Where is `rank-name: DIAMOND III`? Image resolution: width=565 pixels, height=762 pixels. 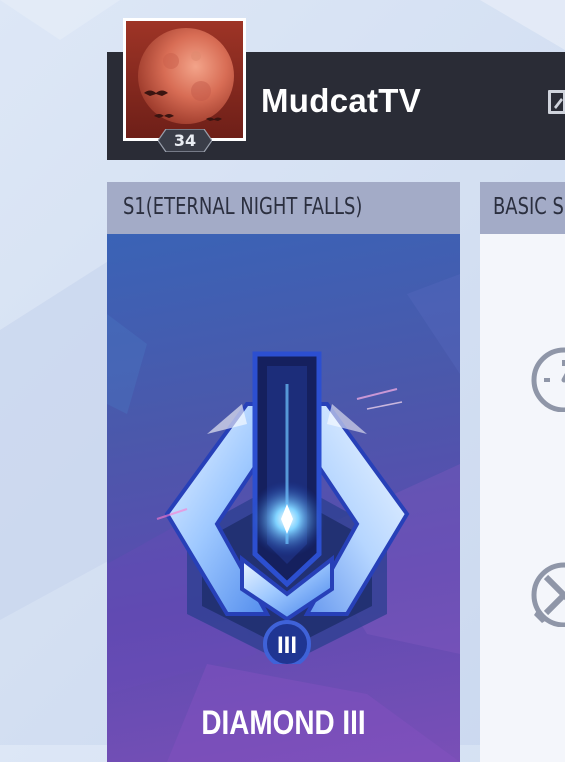 rank-name: DIAMOND III is located at coordinates (283, 723).